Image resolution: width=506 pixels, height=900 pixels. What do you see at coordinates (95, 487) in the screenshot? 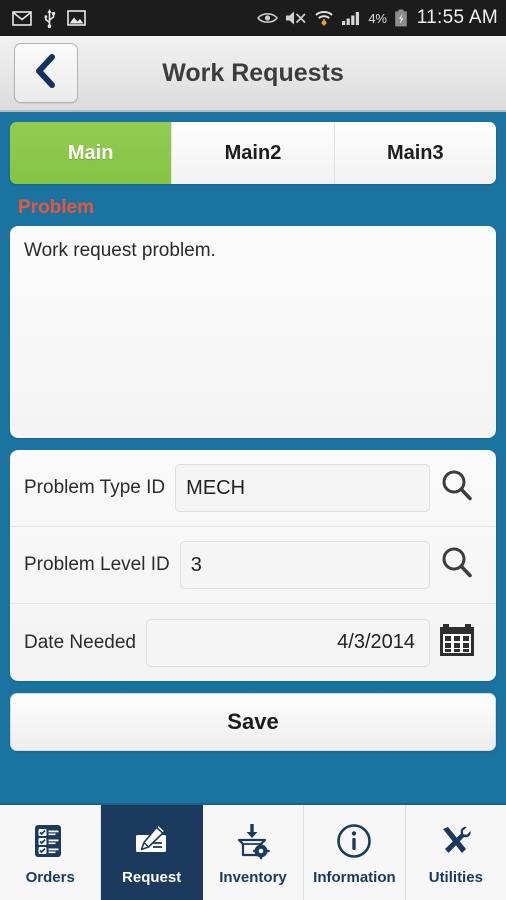
I see `problem-type-label: Problem Type ID` at bounding box center [95, 487].